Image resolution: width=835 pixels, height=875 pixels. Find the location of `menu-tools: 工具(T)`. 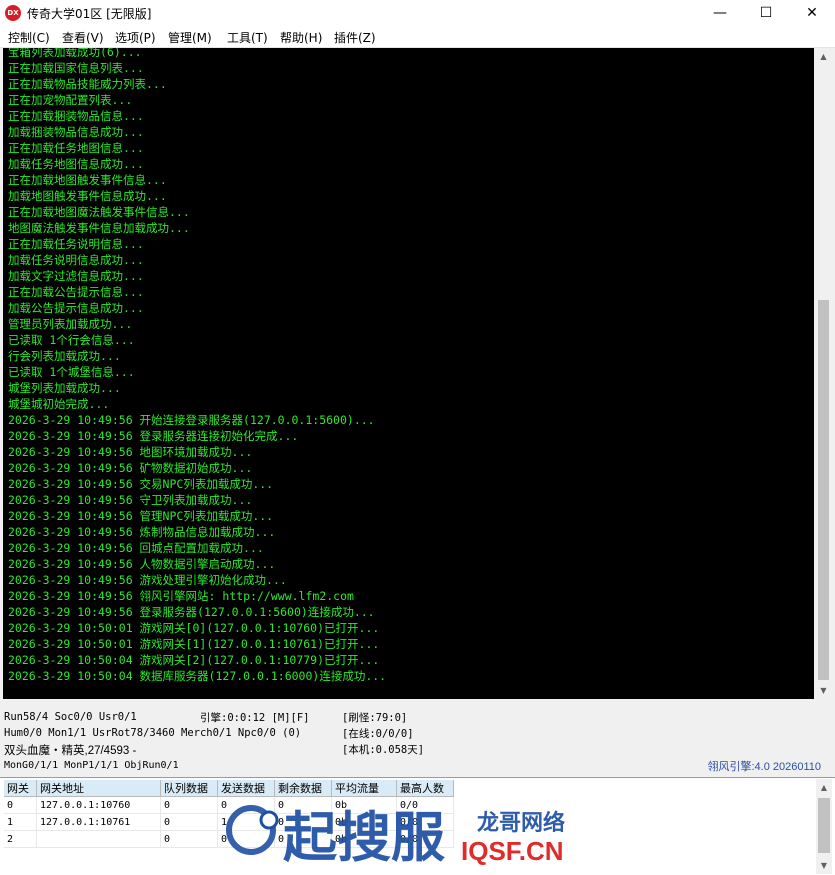

menu-tools: 工具(T) is located at coordinates (247, 37).